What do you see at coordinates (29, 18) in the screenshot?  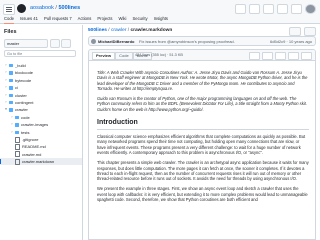 I see `tab-issues: Issues 41` at bounding box center [29, 18].